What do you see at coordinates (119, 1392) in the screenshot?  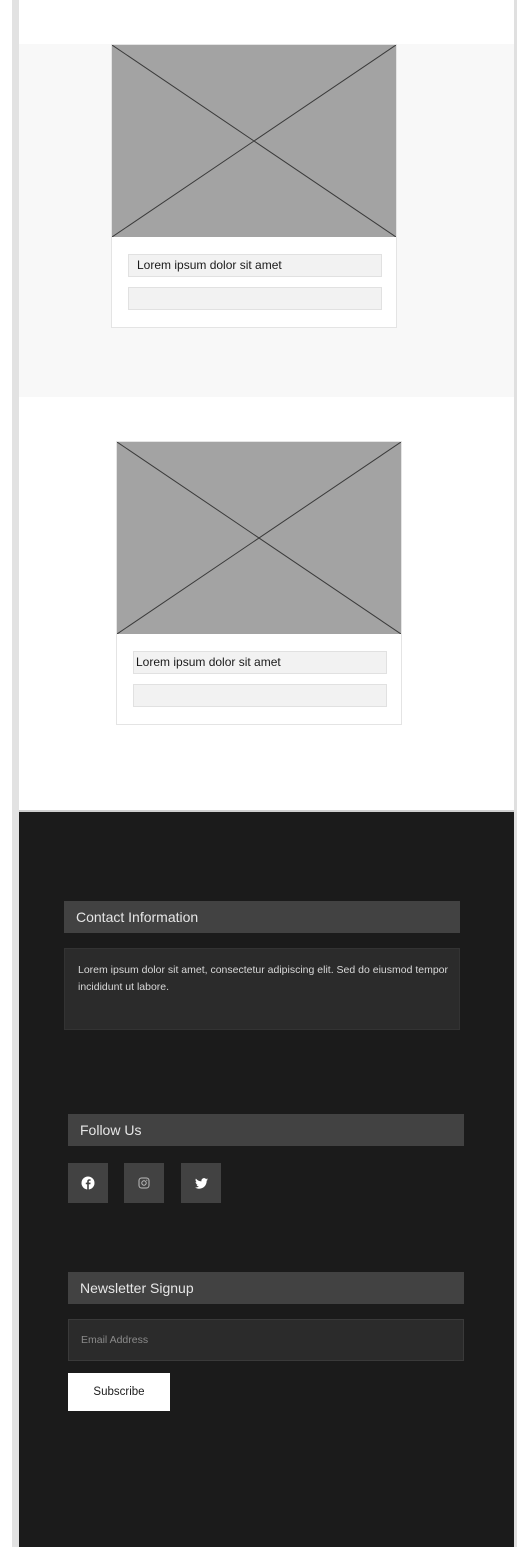 I see `subscribe-button: Subscribe` at bounding box center [119, 1392].